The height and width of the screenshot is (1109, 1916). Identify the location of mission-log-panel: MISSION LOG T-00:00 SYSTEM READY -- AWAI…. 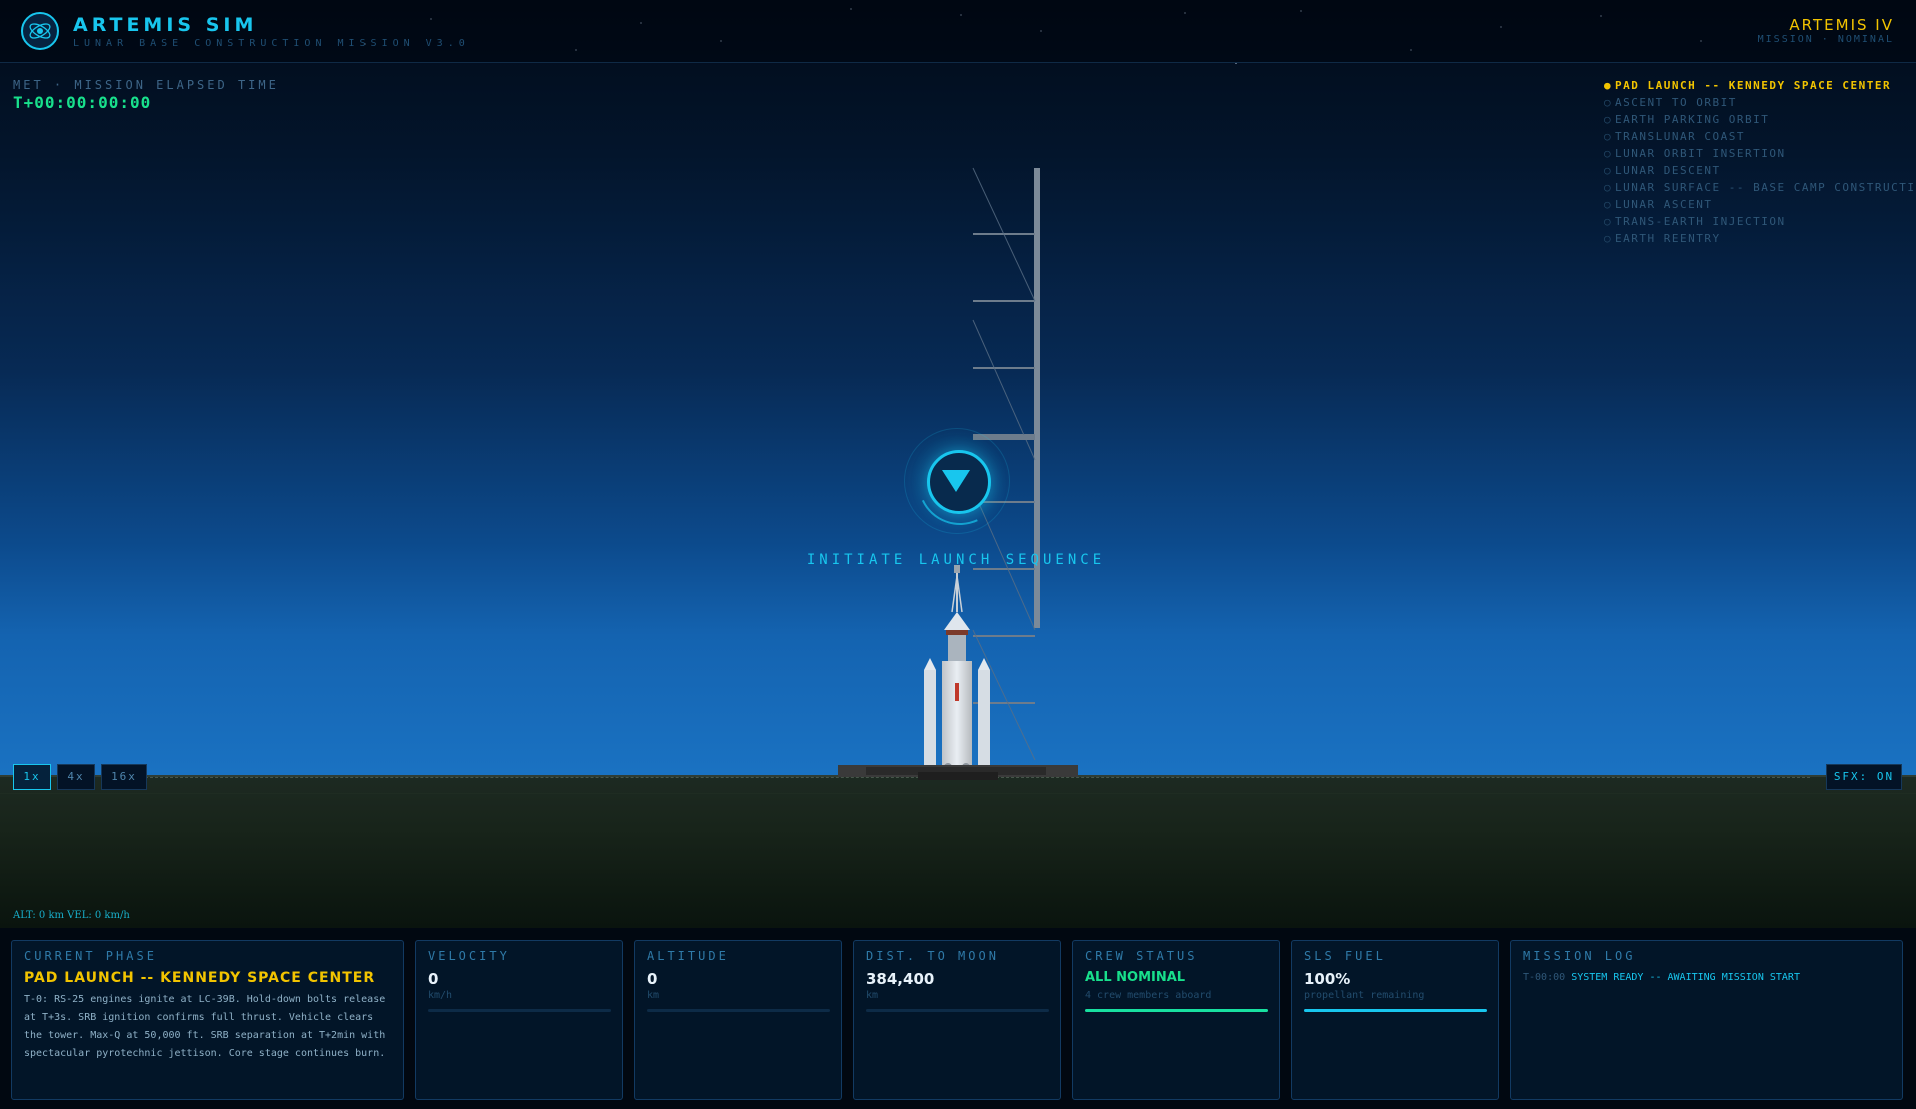
(1706, 1020).